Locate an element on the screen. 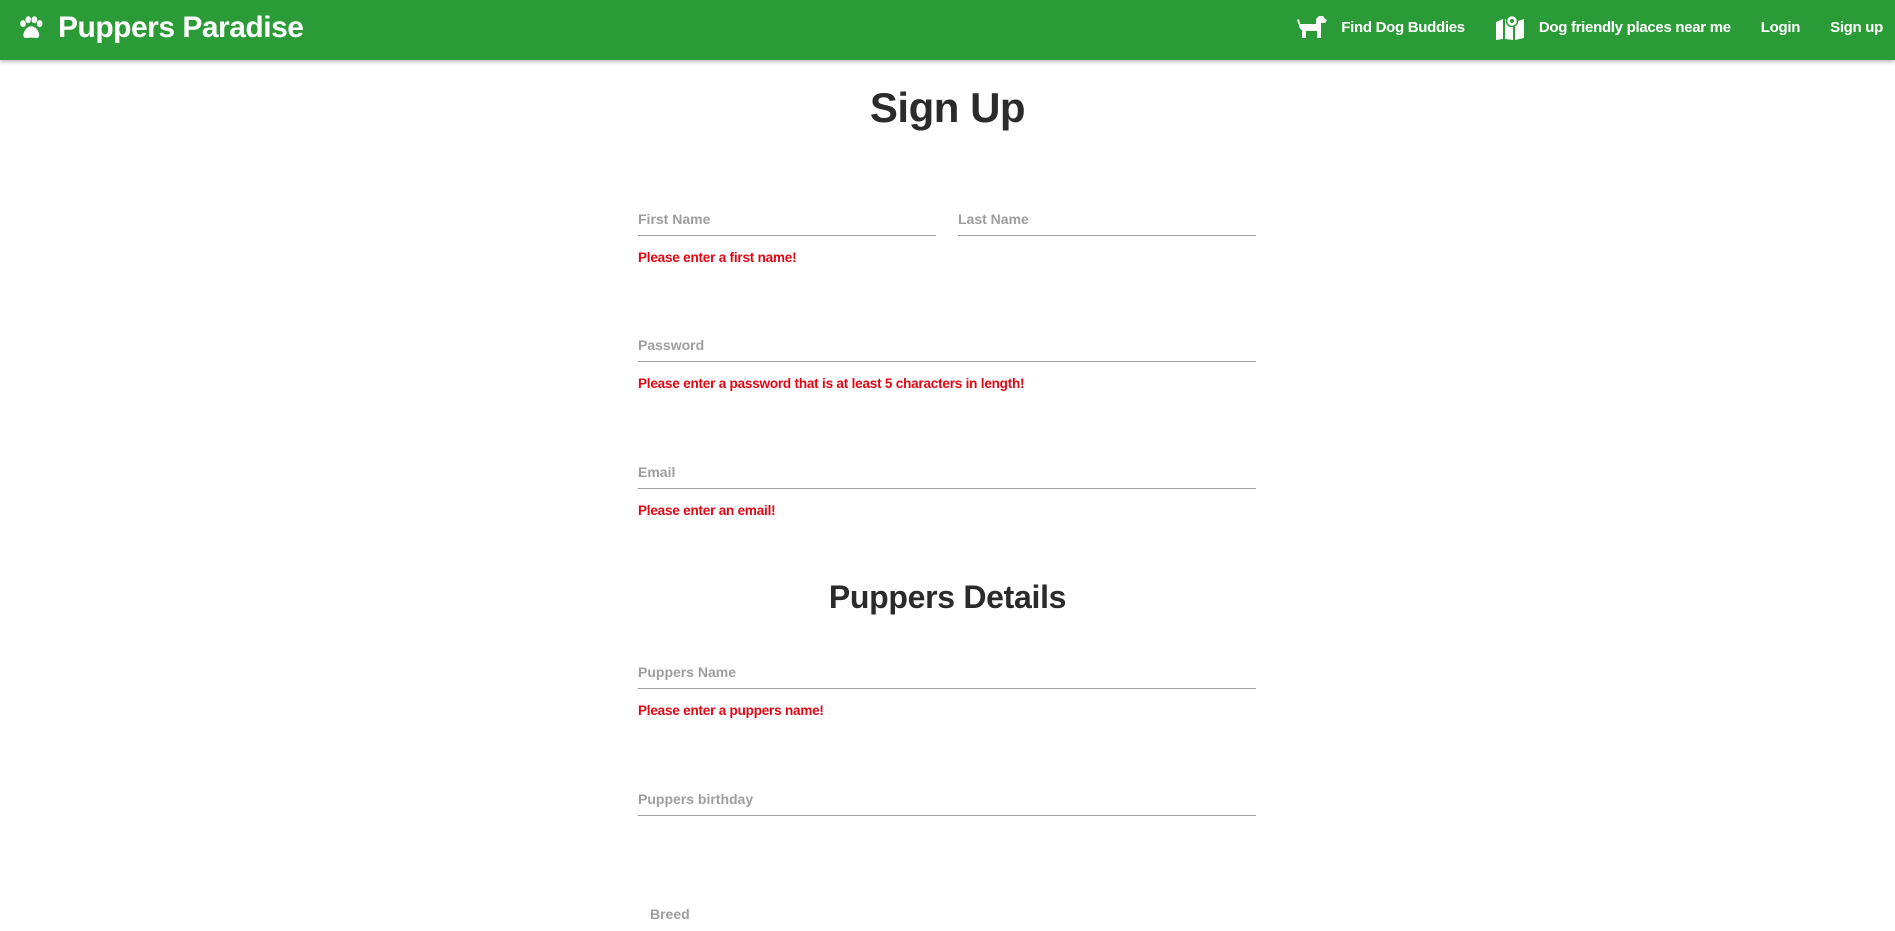 This screenshot has height=931, width=1895. last-name-field is located at coordinates (1107, 219).